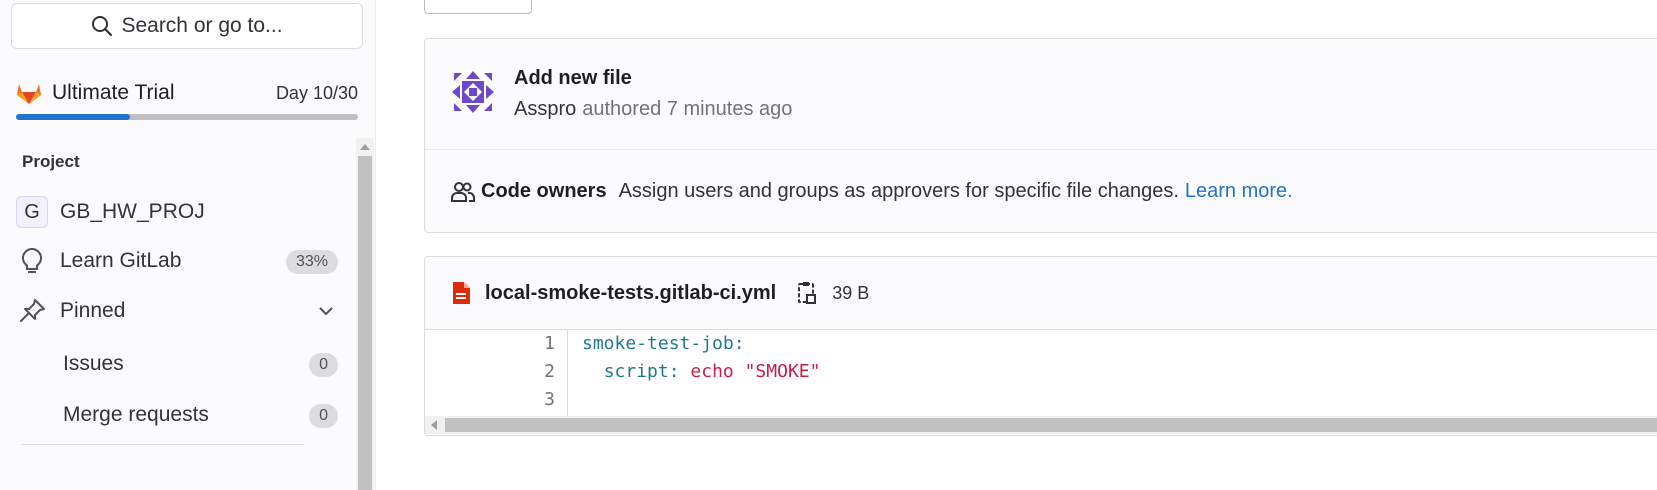 Image resolution: width=1657 pixels, height=490 pixels. What do you see at coordinates (496, 400) in the screenshot?
I see `line-number: 3` at bounding box center [496, 400].